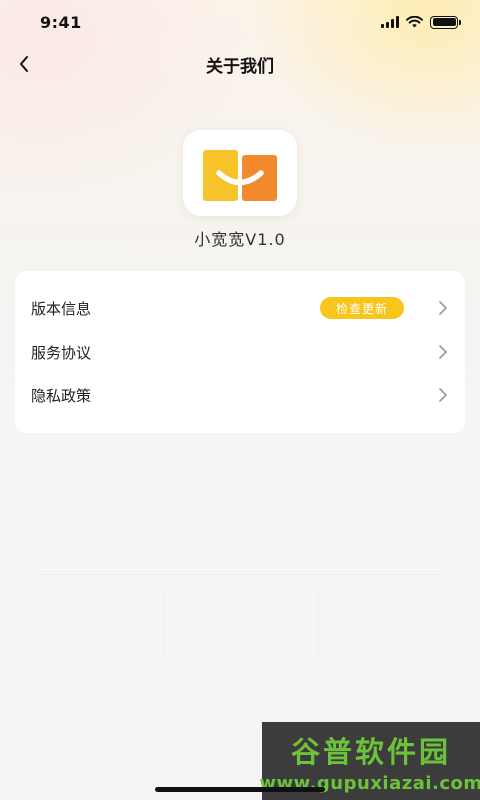 This screenshot has width=480, height=800. Describe the element at coordinates (240, 789) in the screenshot. I see `home-indicator` at that location.